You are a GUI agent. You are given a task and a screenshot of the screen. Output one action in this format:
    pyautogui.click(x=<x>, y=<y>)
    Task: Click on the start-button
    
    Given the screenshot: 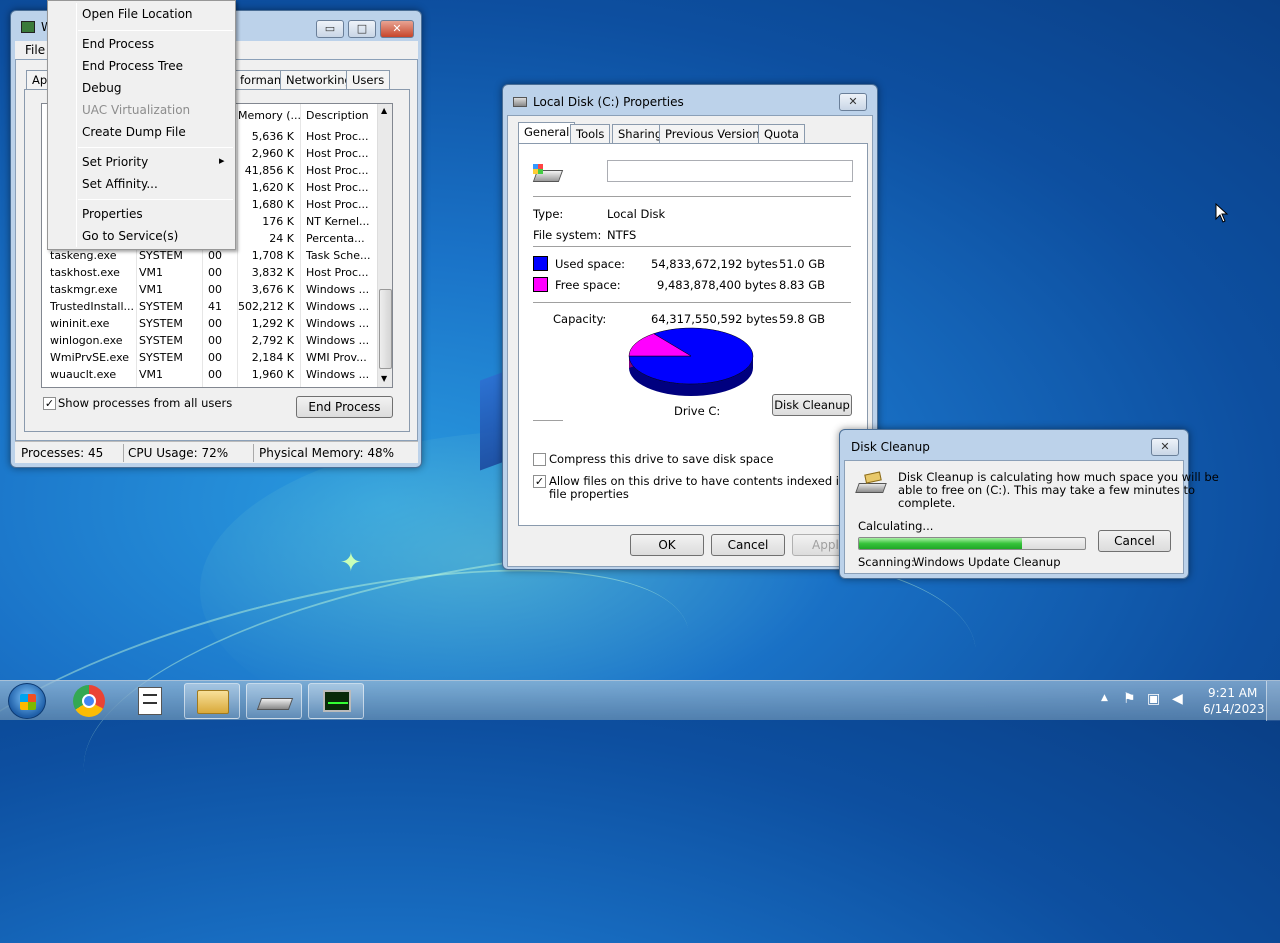 What is the action you would take?
    pyautogui.click(x=27, y=701)
    